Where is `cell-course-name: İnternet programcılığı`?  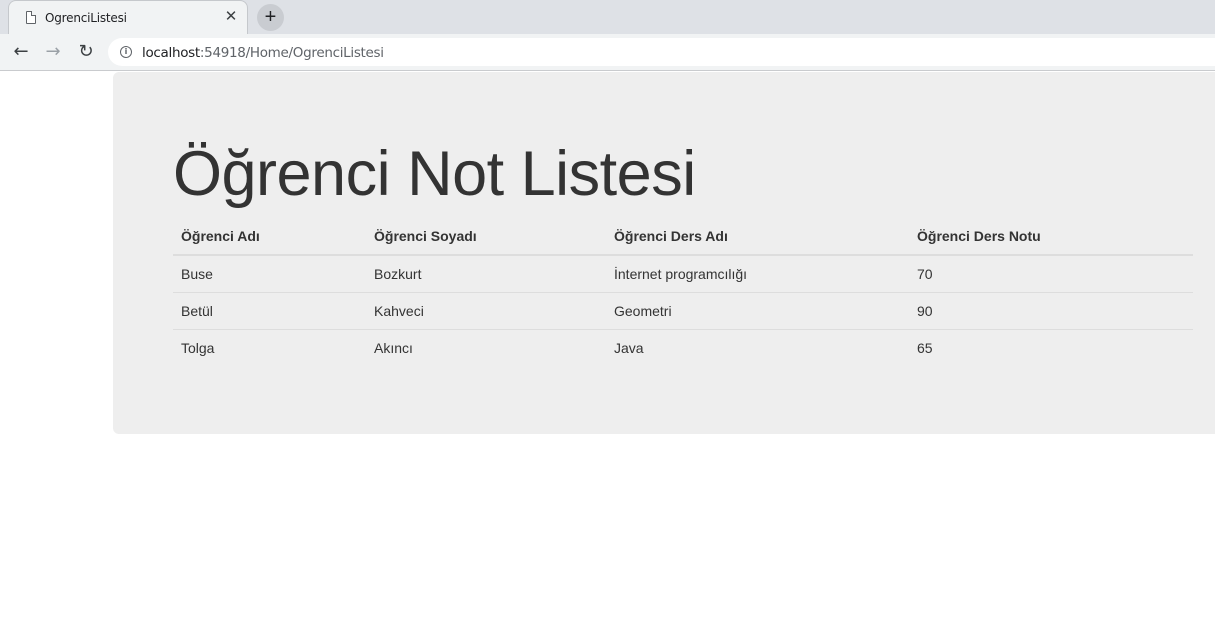 cell-course-name: İnternet programcılığı is located at coordinates (681, 273).